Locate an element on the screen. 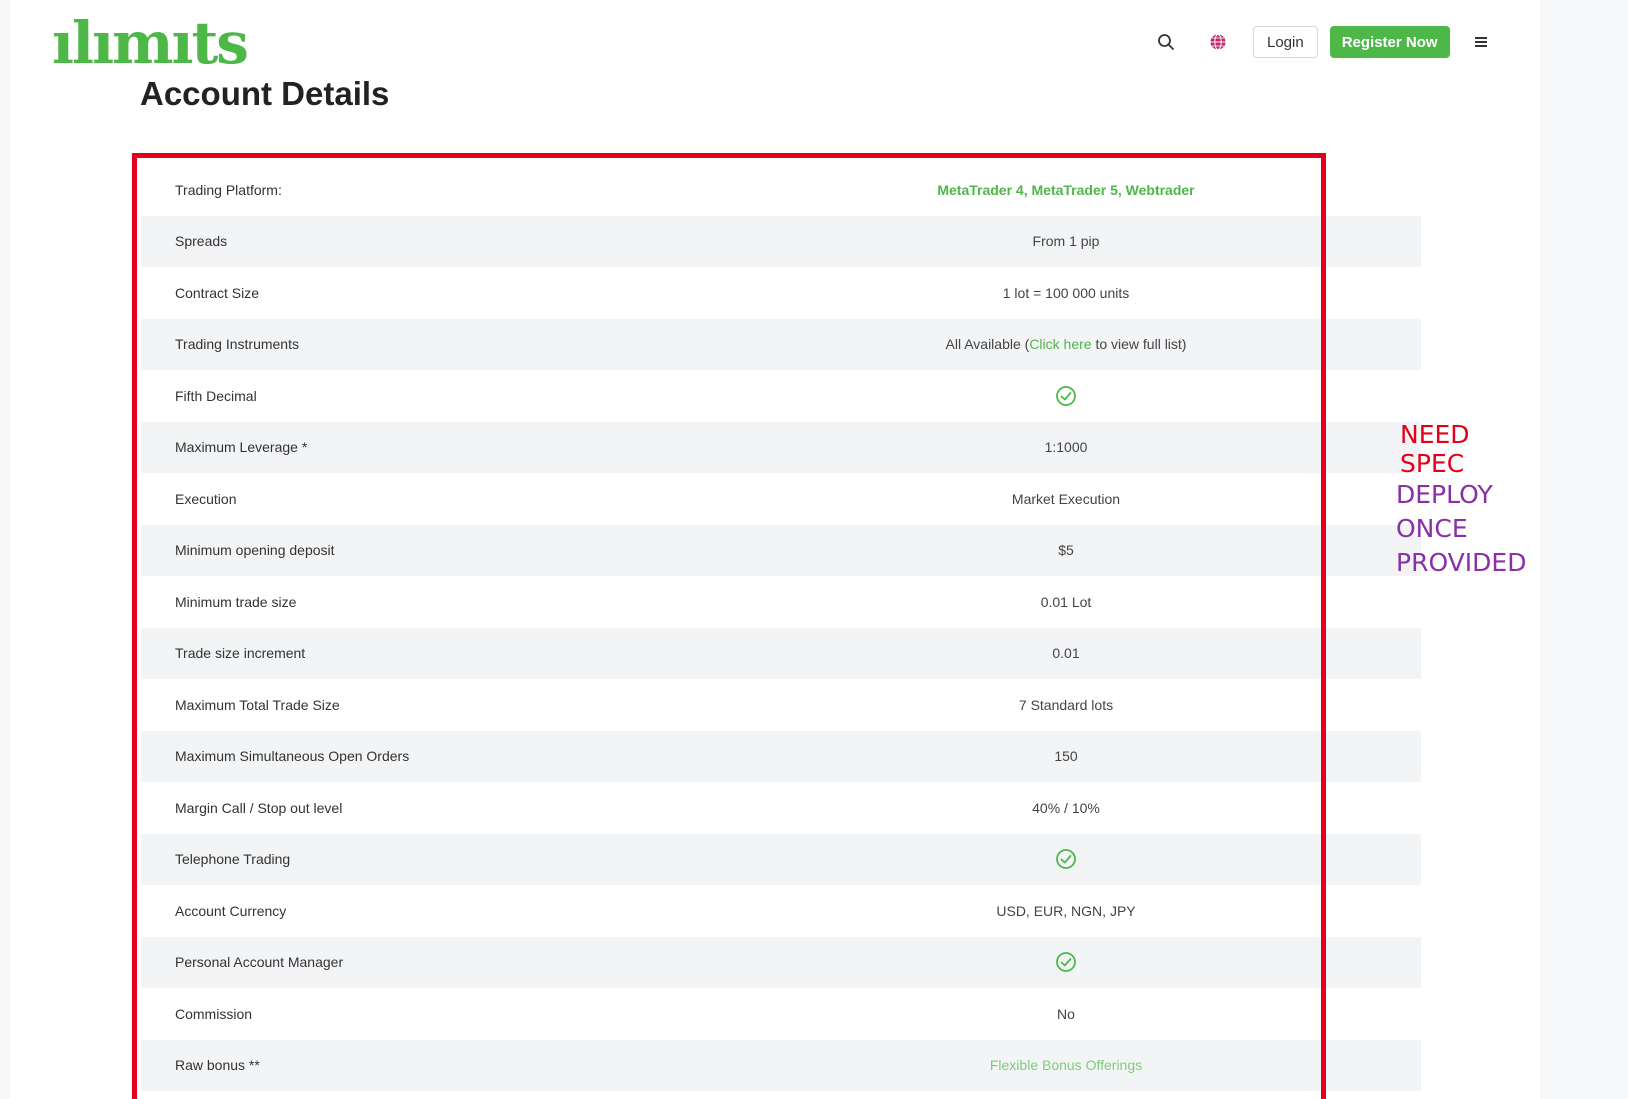  search-icon is located at coordinates (1166, 42).